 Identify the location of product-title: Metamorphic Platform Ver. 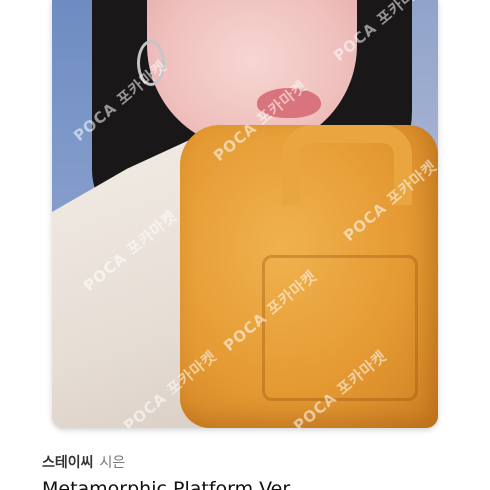
(166, 484).